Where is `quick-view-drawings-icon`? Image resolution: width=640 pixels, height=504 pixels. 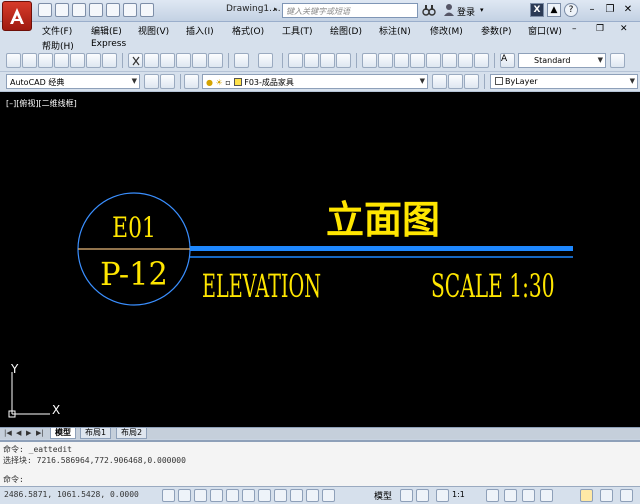 quick-view-drawings-icon is located at coordinates (422, 495).